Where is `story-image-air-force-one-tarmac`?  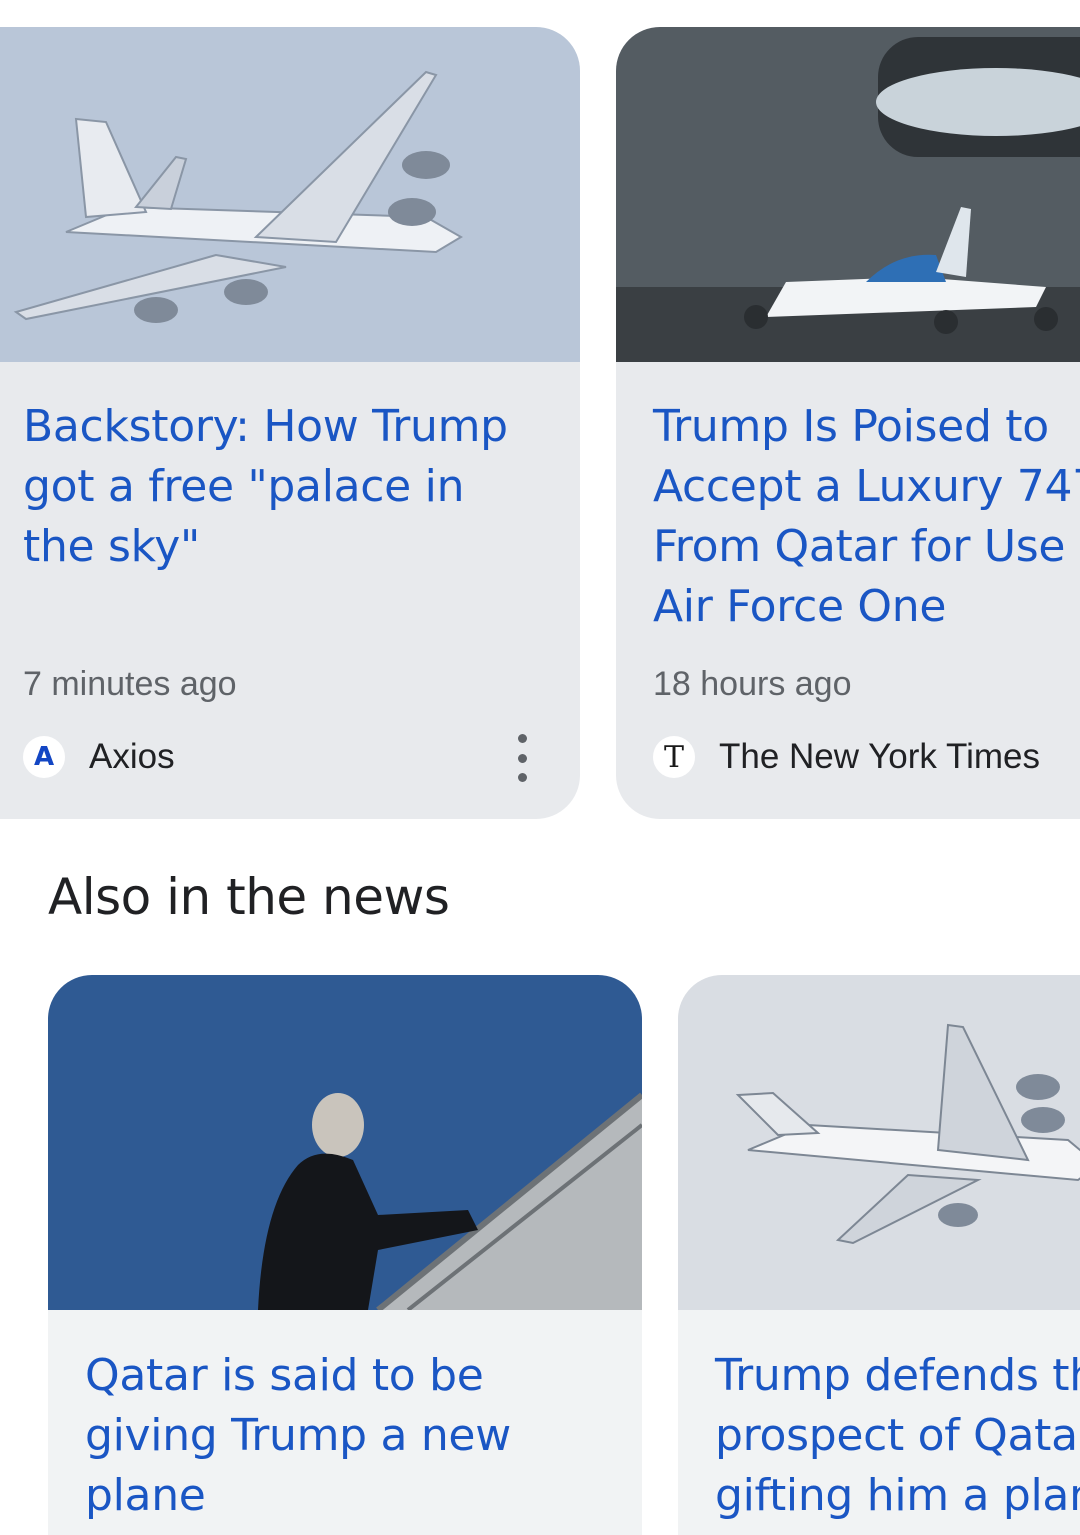
story-image-air-force-one-tarmac is located at coordinates (848, 194).